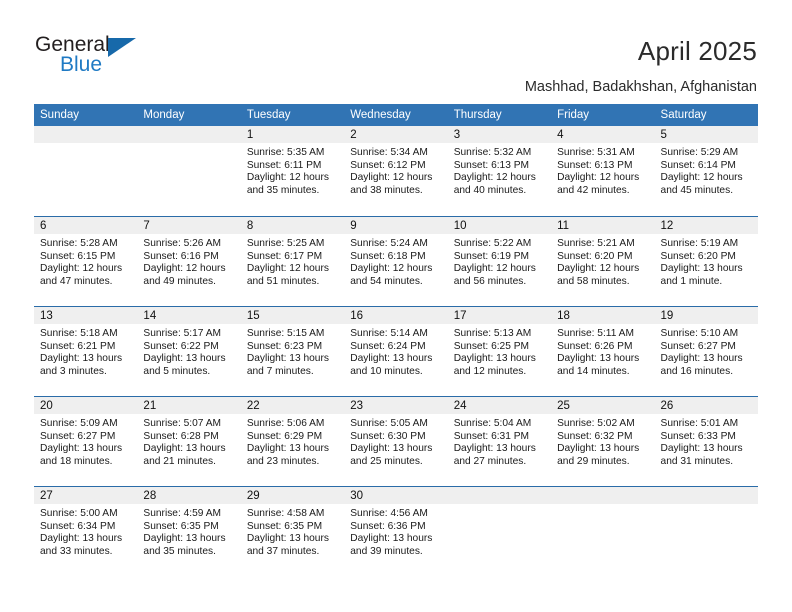  What do you see at coordinates (285, 333) in the screenshot?
I see `sunrise-text: Sunrise: 5:15 AM` at bounding box center [285, 333].